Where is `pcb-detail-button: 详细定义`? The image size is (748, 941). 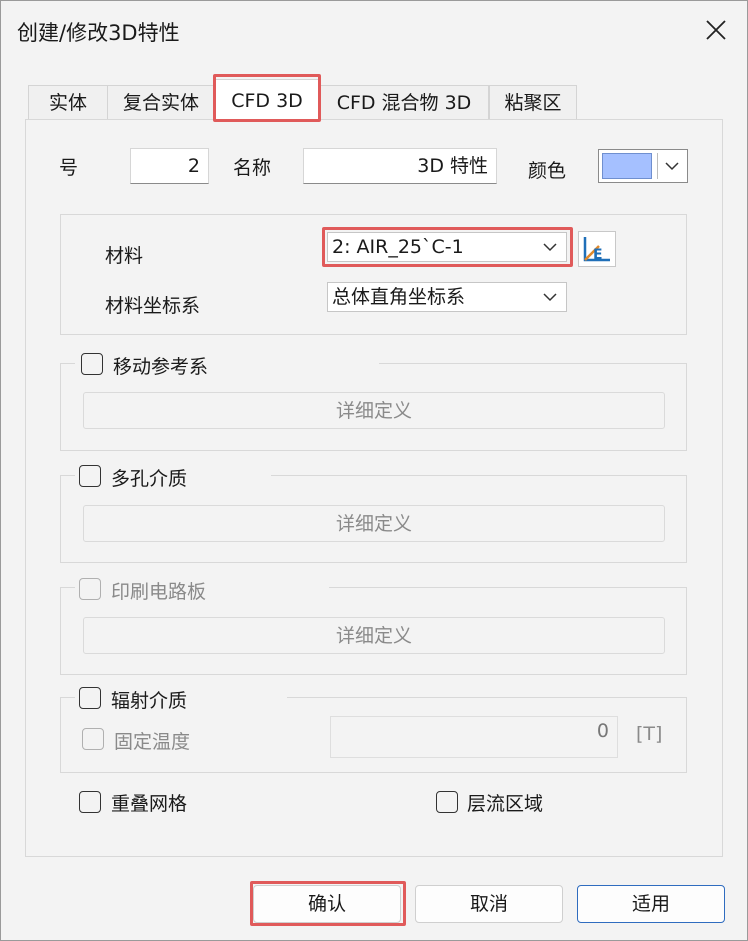 pcb-detail-button: 详细定义 is located at coordinates (374, 635).